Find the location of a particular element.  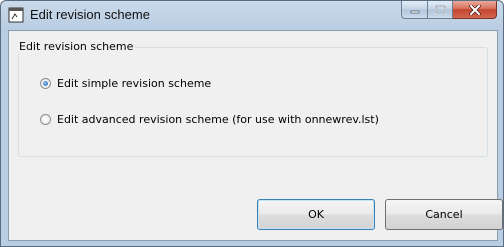

radio-simple-revision: Edit simple revision scheme is located at coordinates (125, 83).